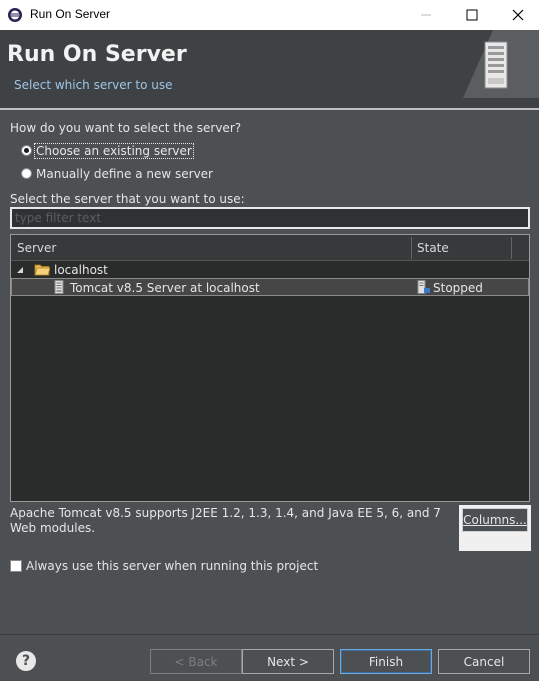 The width and height of the screenshot is (539, 681). What do you see at coordinates (127, 199) in the screenshot?
I see `server-list-label: Select the server that you want to use:` at bounding box center [127, 199].